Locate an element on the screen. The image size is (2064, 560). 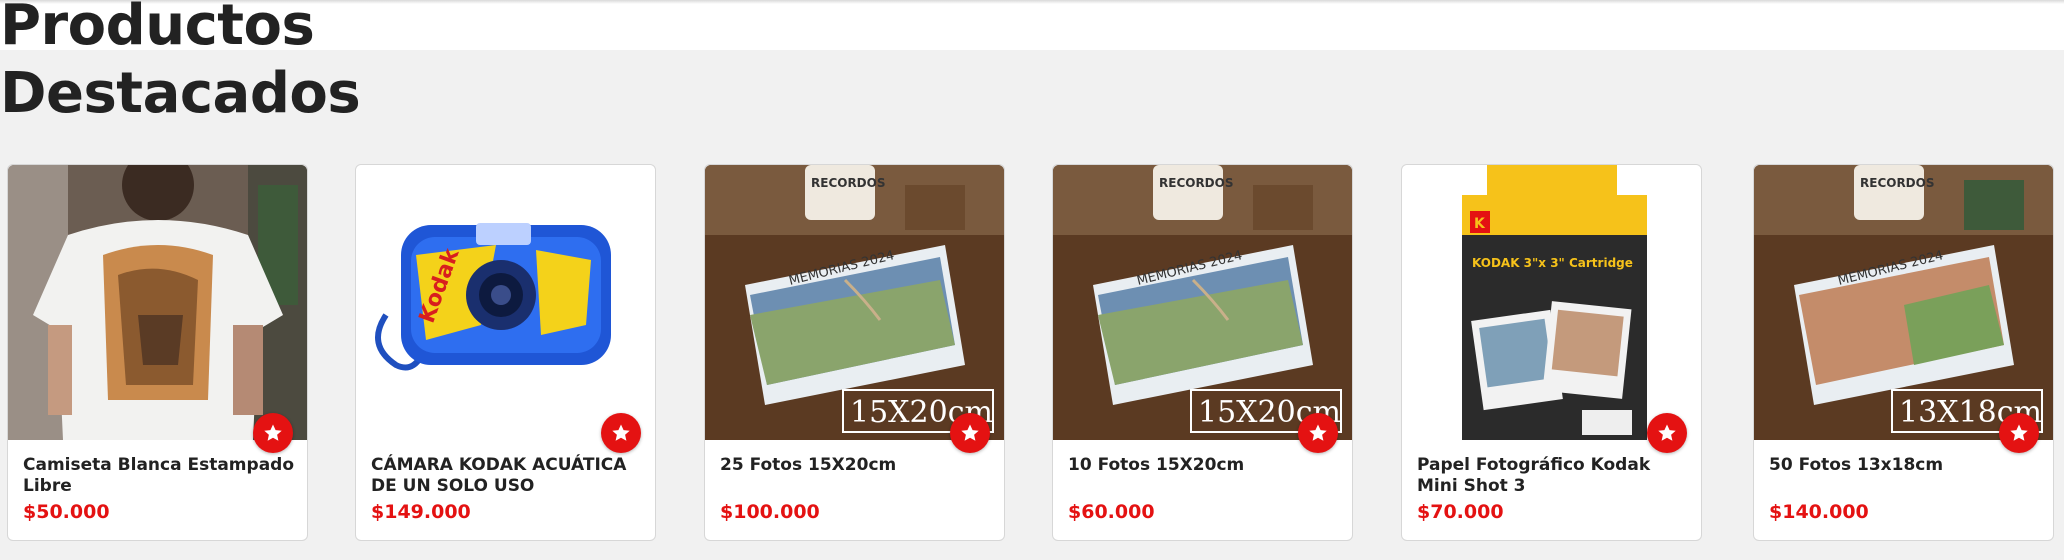
product-name: 50 Fotos 13x18cm is located at coordinates (1906, 465).